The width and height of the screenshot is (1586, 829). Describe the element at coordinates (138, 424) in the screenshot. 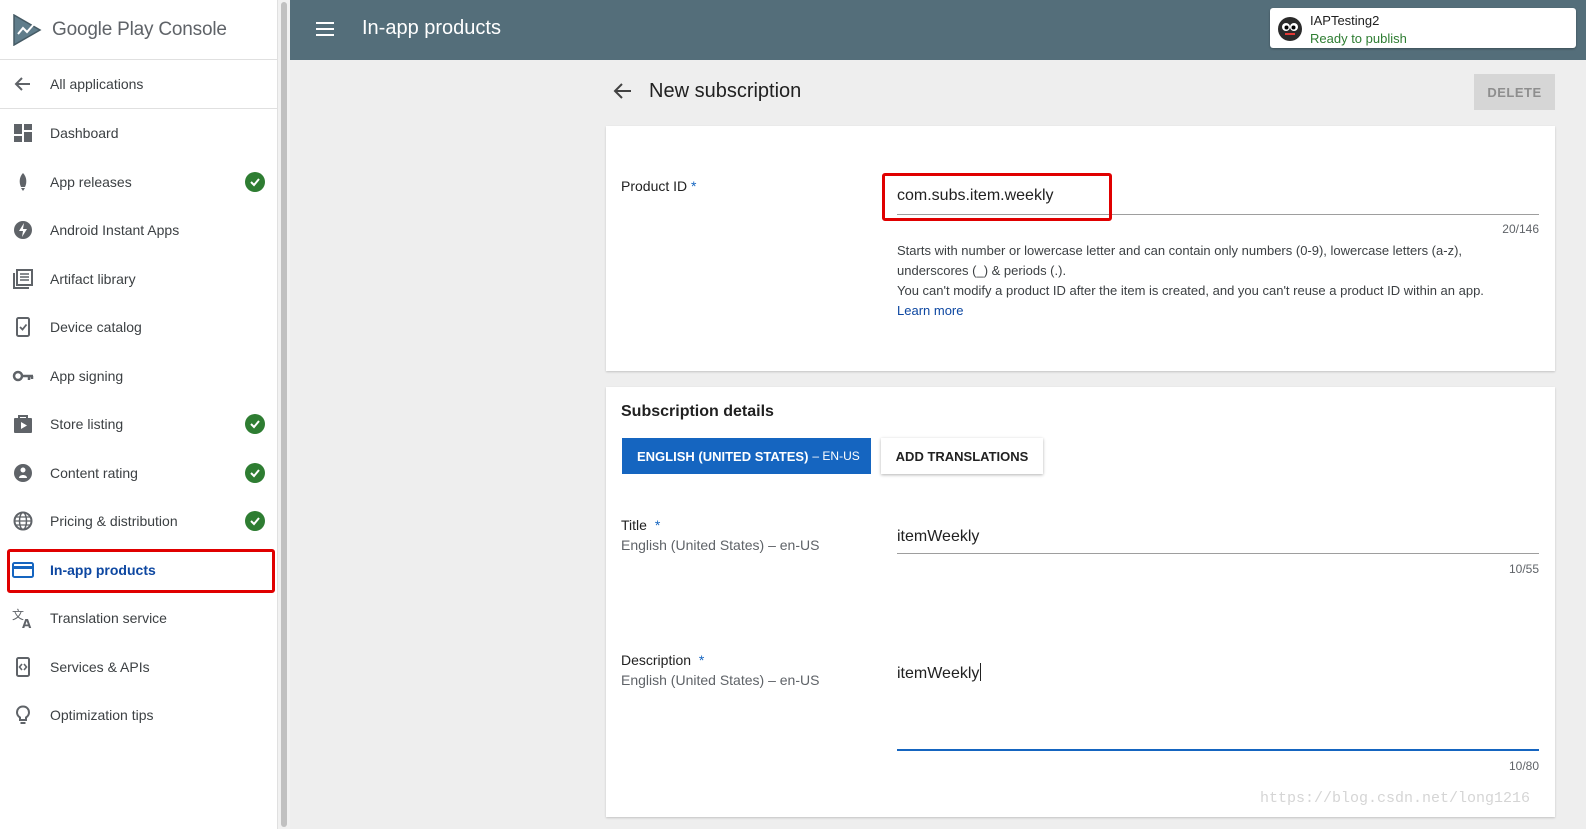

I see `sidebar-item-store-listing: Store listing` at that location.